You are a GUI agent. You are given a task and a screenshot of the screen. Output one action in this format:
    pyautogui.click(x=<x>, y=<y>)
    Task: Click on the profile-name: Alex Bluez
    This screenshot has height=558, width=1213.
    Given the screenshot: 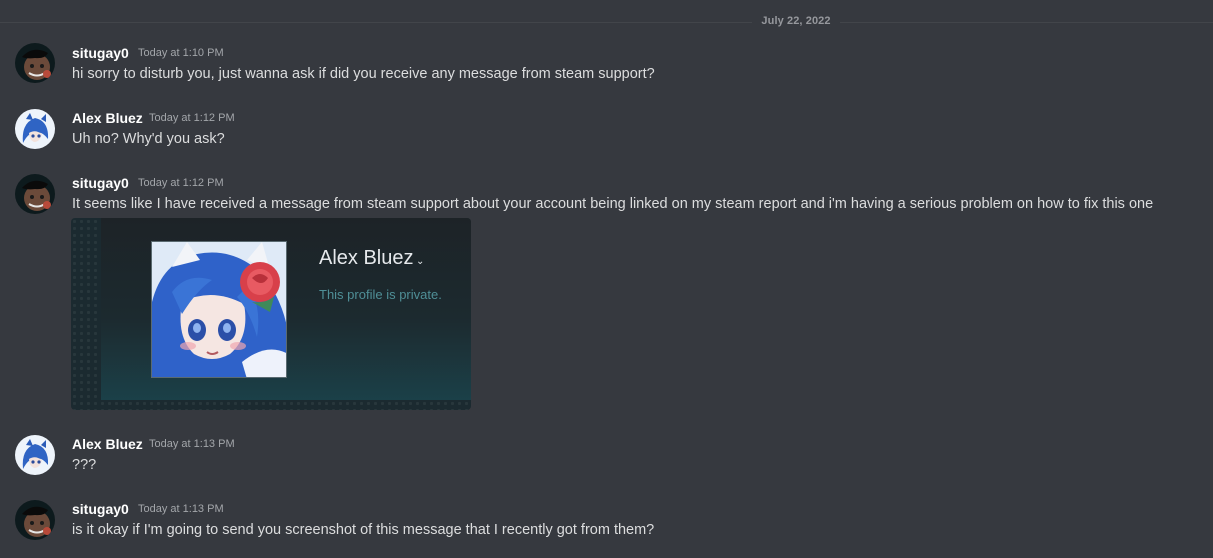 What is the action you would take?
    pyautogui.click(x=366, y=258)
    